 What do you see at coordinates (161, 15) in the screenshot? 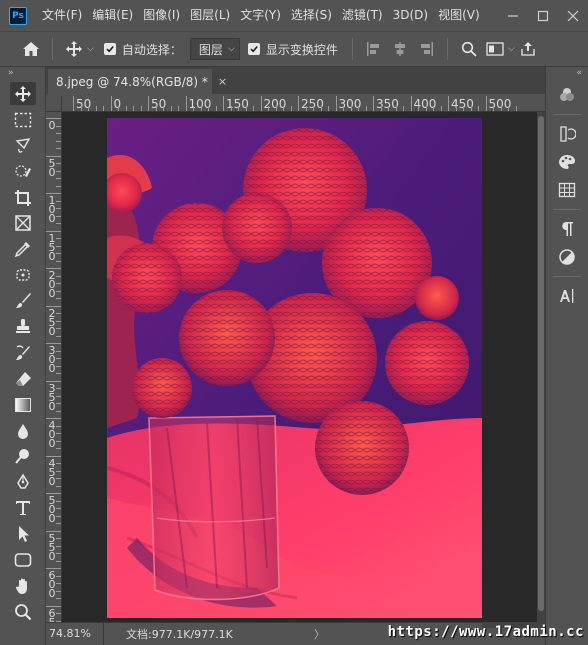
I see `menu-image: 图像(I)` at bounding box center [161, 15].